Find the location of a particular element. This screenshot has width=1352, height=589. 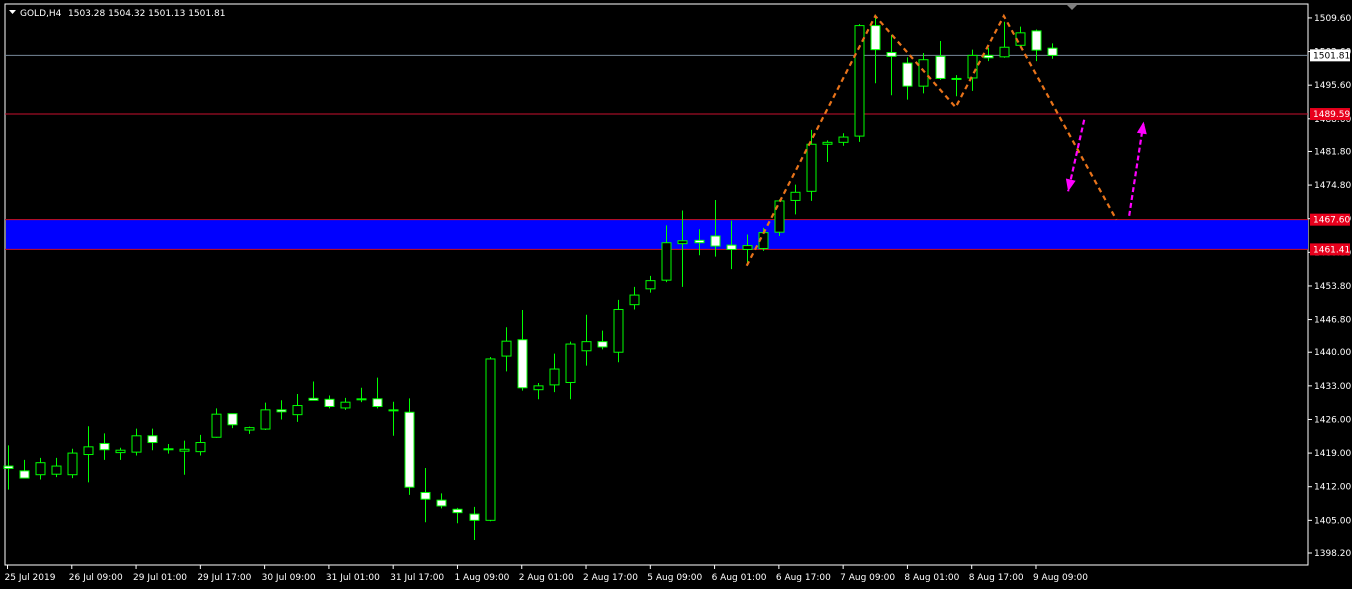

symbol-label: GOLD,H4 is located at coordinates (41, 14).